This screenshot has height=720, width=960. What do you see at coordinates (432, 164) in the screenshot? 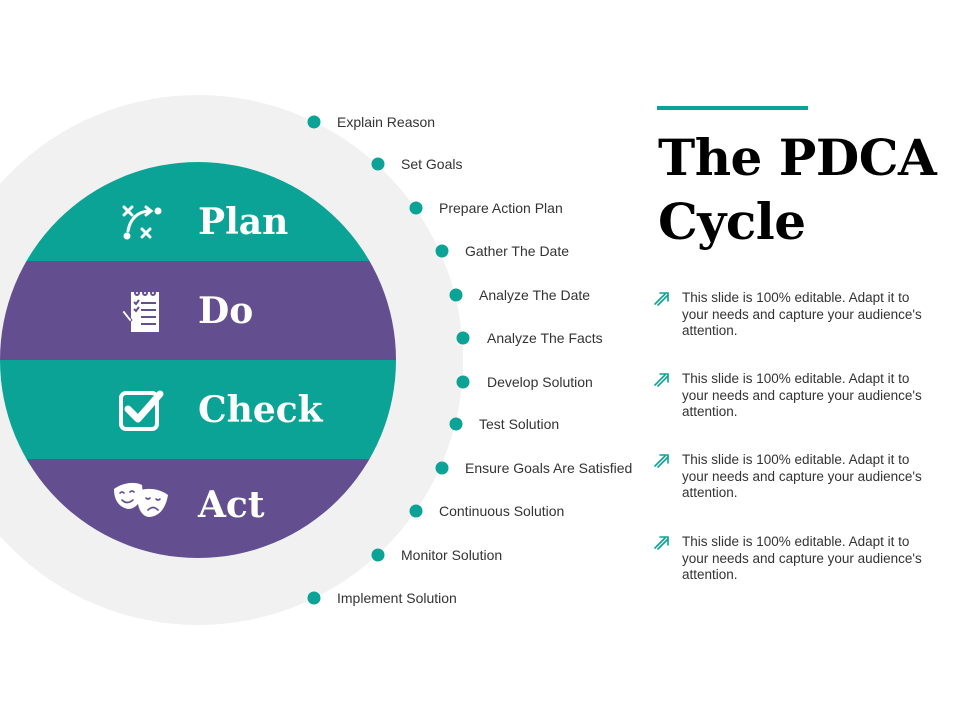
I see `step-label: Set Goals` at bounding box center [432, 164].